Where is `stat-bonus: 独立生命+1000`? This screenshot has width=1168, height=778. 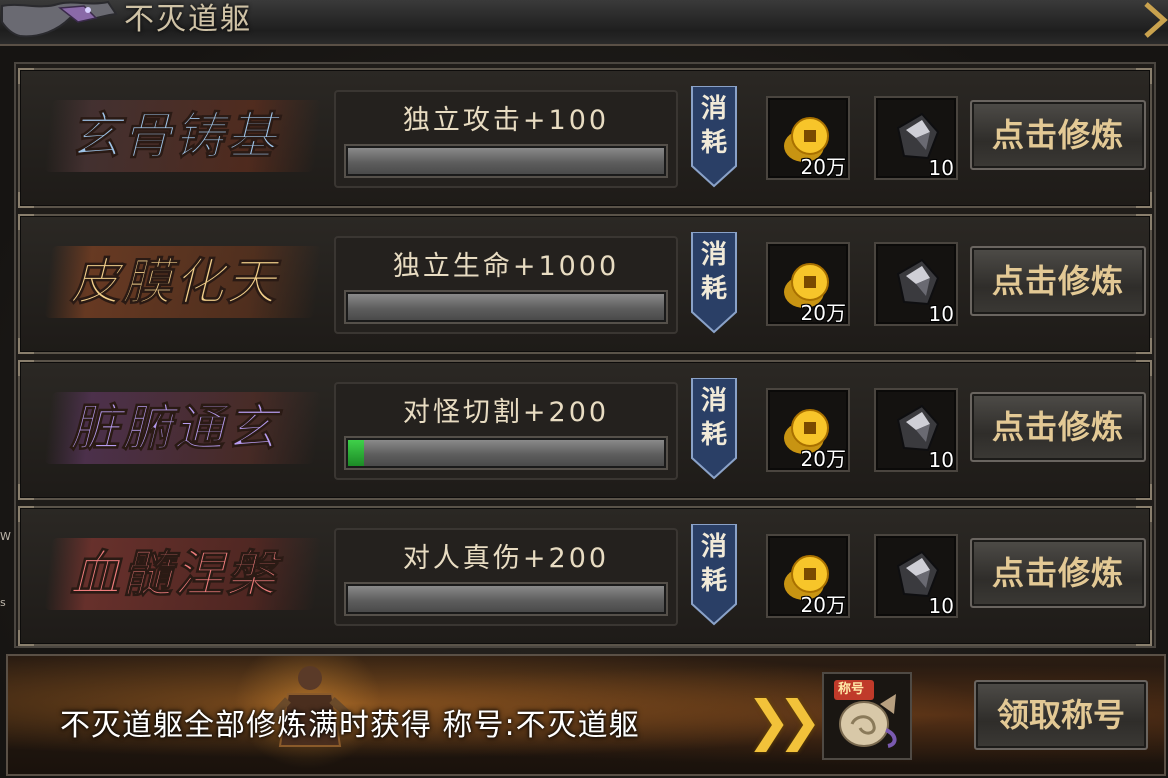
stat-bonus: 独立生命+1000 is located at coordinates (506, 266).